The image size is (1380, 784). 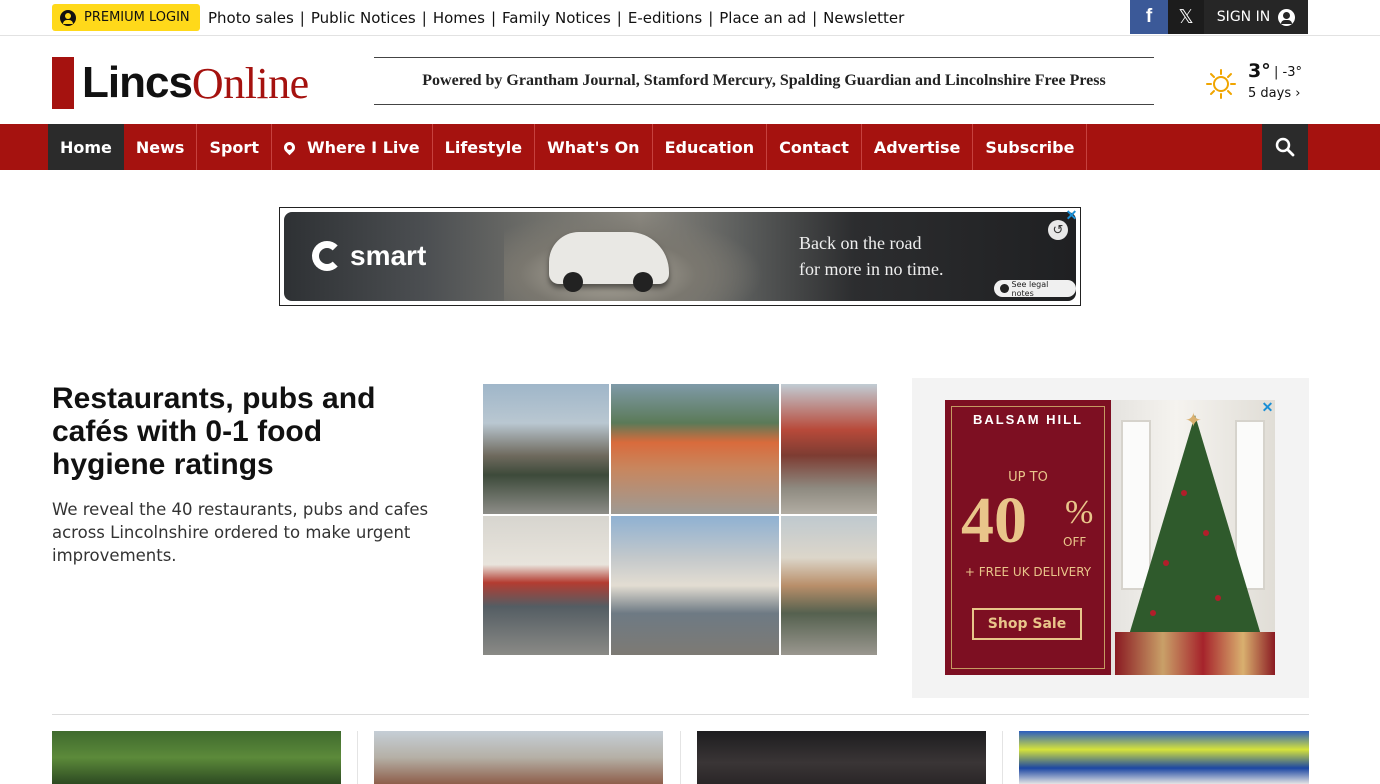 What do you see at coordinates (1221, 84) in the screenshot?
I see `sun-icon` at bounding box center [1221, 84].